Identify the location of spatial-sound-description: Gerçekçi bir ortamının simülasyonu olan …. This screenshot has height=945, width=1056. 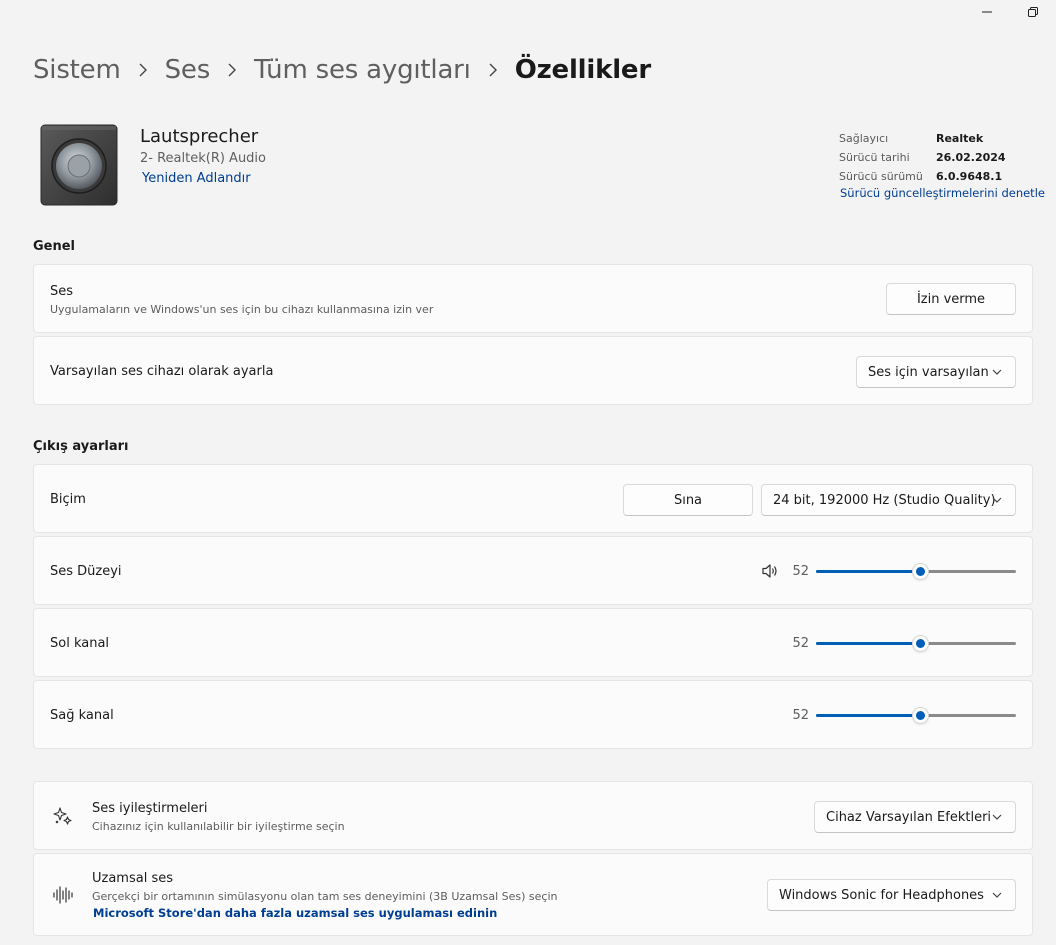
(325, 896).